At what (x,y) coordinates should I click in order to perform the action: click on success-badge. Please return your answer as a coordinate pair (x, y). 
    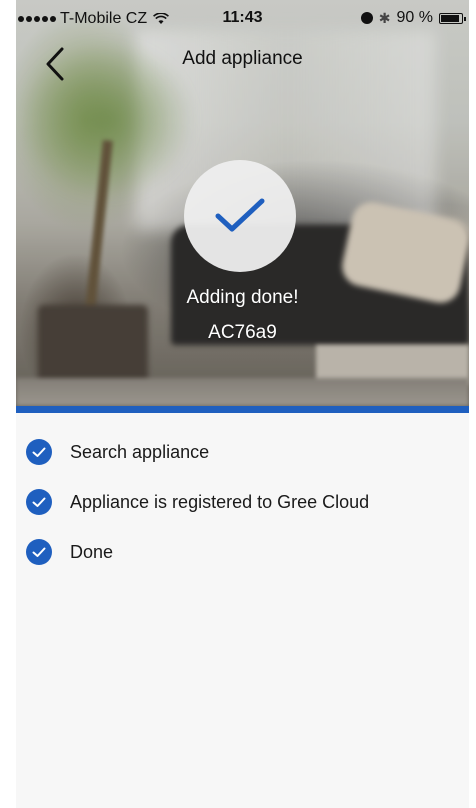
    Looking at the image, I should click on (240, 216).